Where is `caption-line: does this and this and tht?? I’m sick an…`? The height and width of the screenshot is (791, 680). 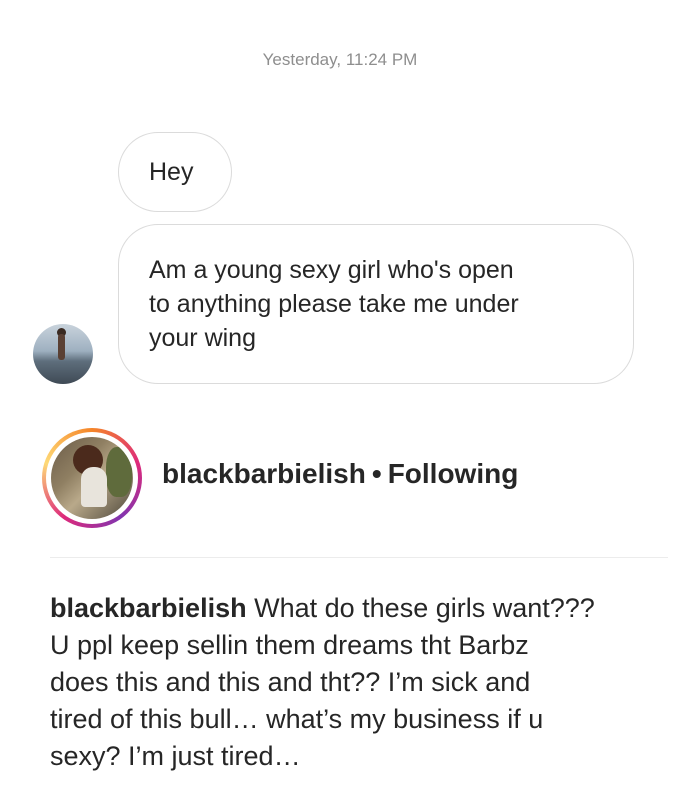 caption-line: does this and this and tht?? I’m sick an… is located at coordinates (290, 682).